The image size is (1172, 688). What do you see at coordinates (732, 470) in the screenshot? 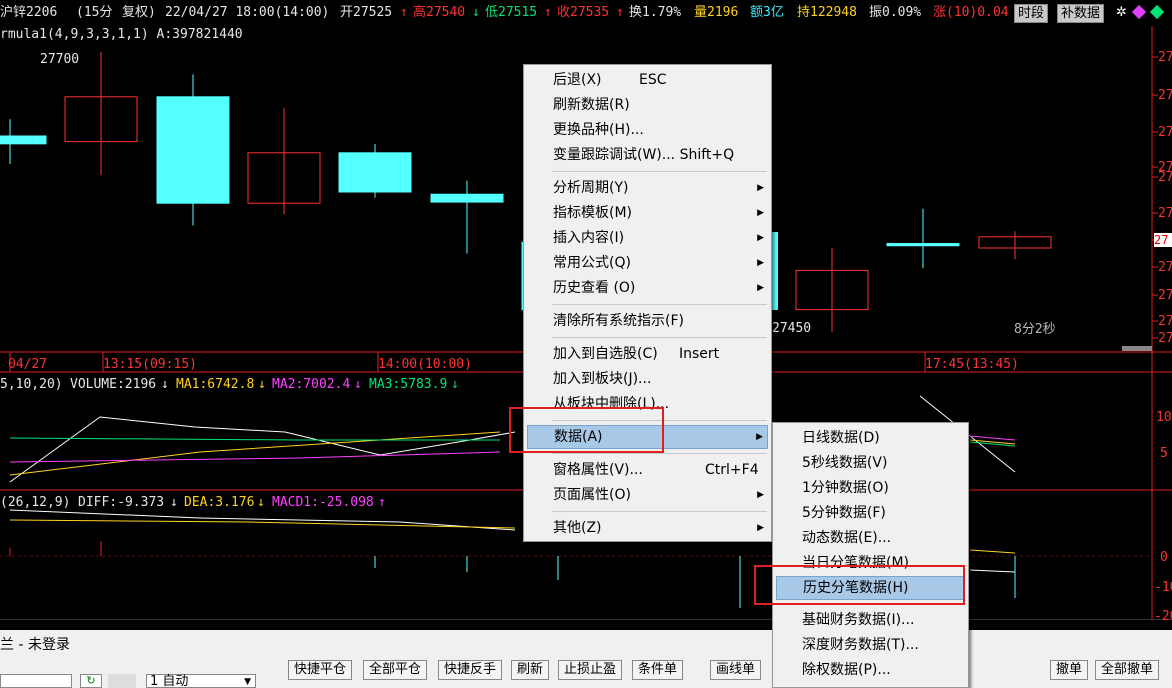
I see `menu-item-shortcut: Ctrl+F4` at bounding box center [732, 470].